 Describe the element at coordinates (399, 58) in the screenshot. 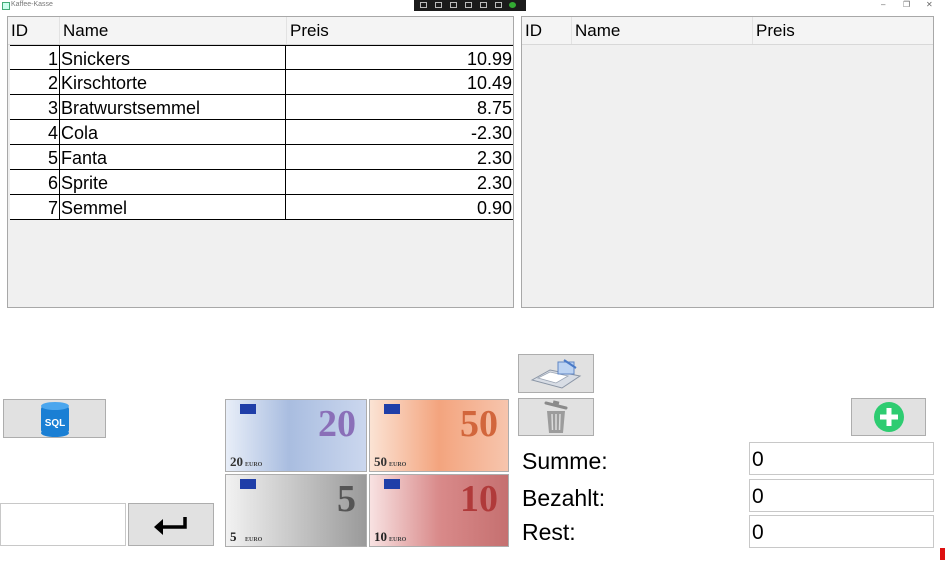

I see `cell-price: 10.99` at that location.